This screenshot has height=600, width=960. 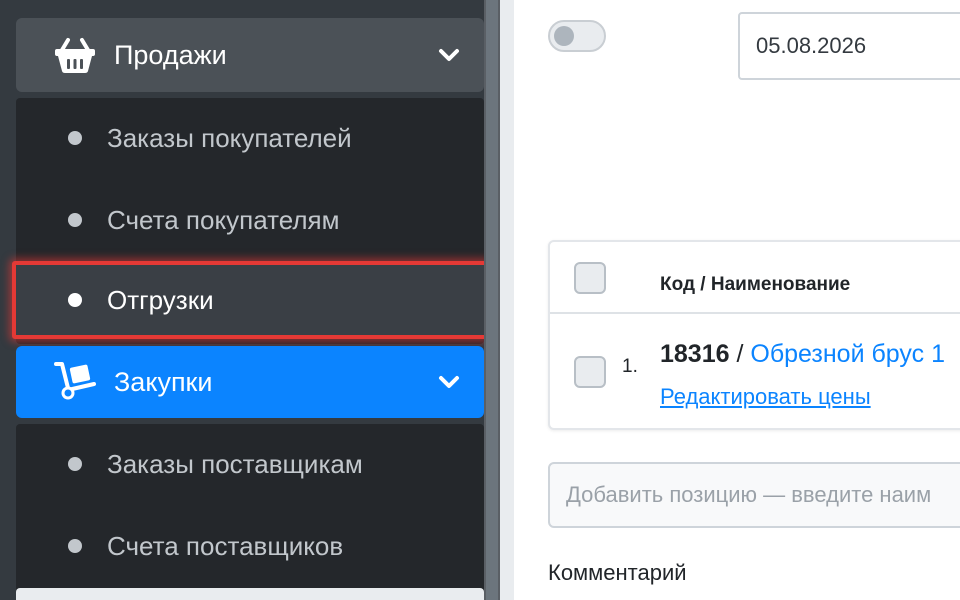 I want to click on sidebar-group-label: Закупки, so click(x=163, y=382).